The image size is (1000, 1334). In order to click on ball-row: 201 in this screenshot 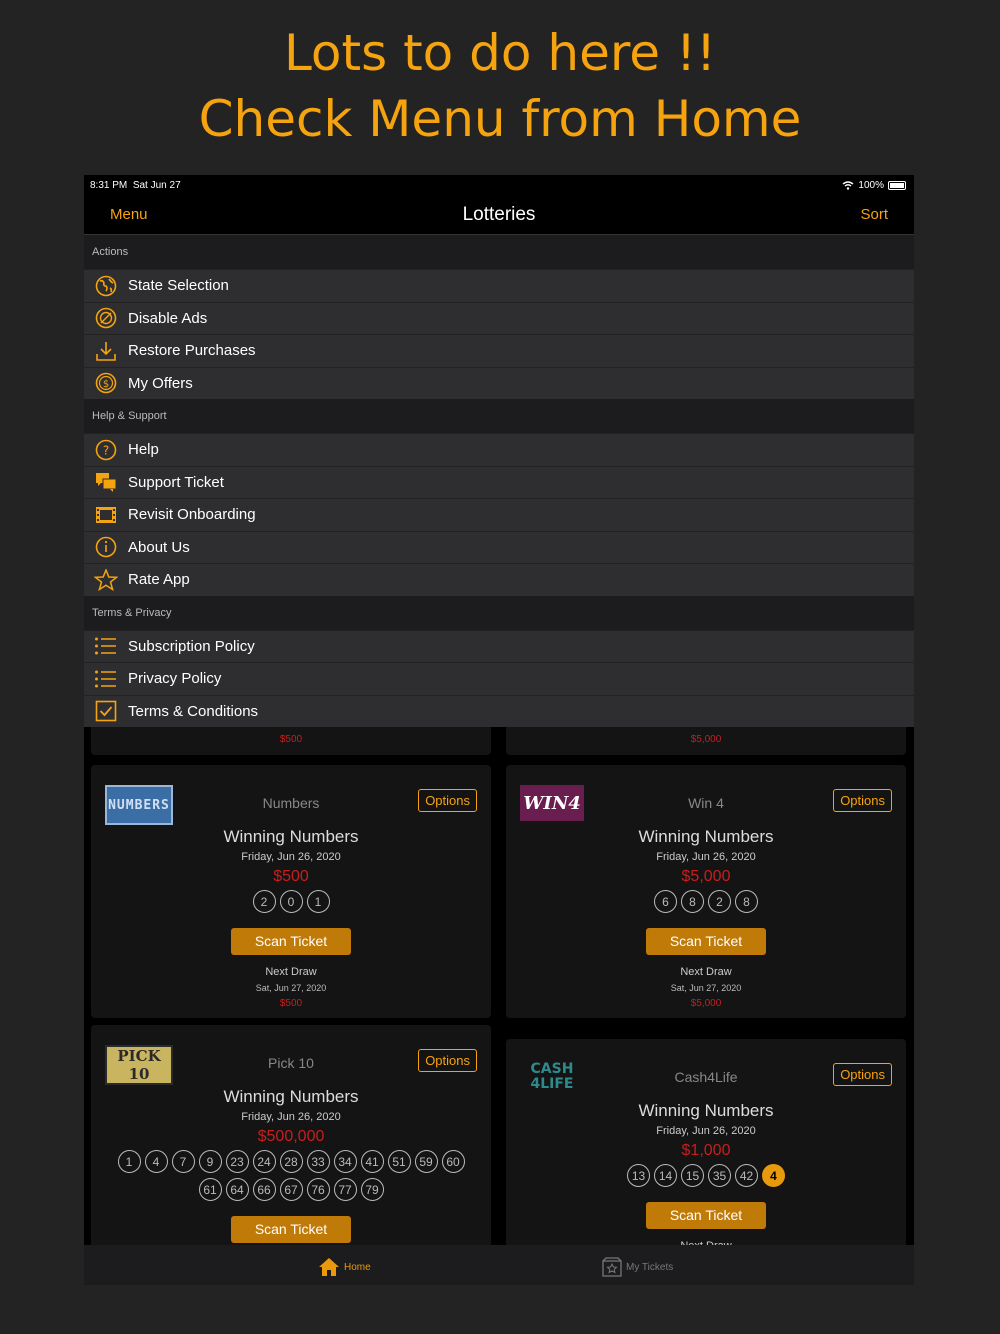, I will do `click(291, 901)`.